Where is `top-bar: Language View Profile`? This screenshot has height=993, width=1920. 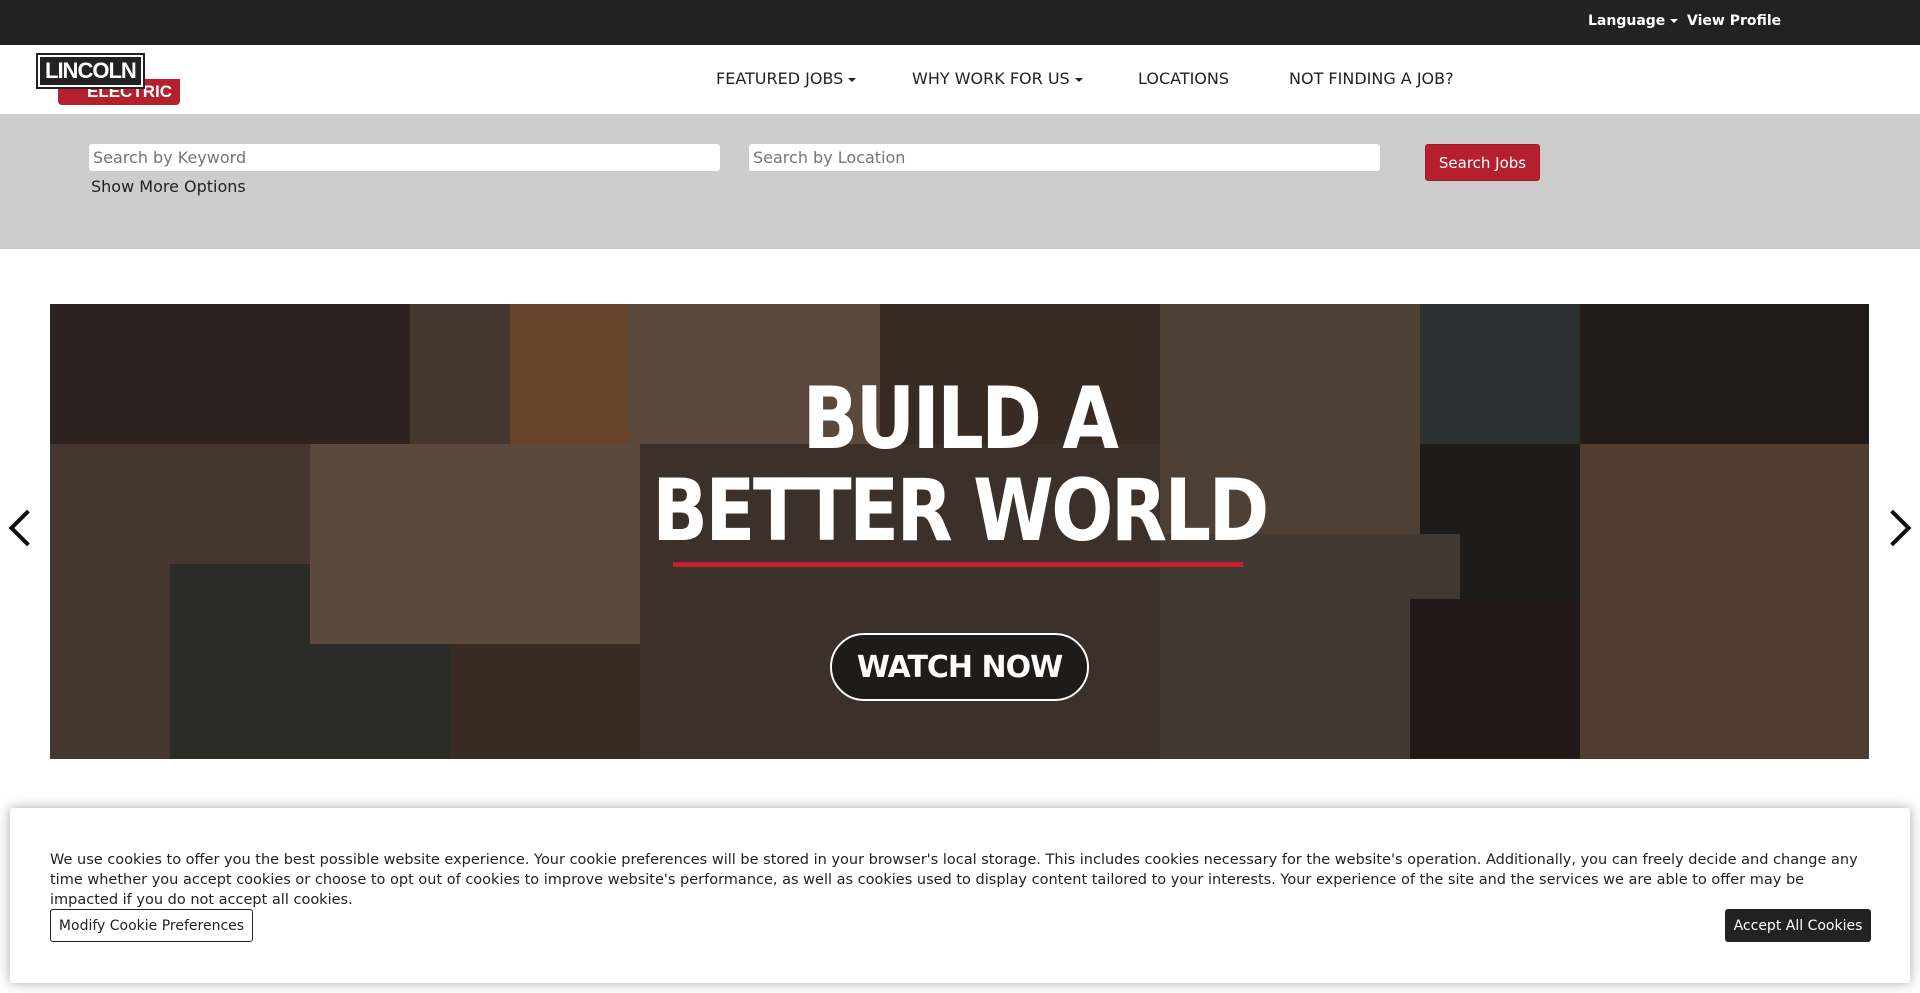 top-bar: Language View Profile is located at coordinates (960, 22).